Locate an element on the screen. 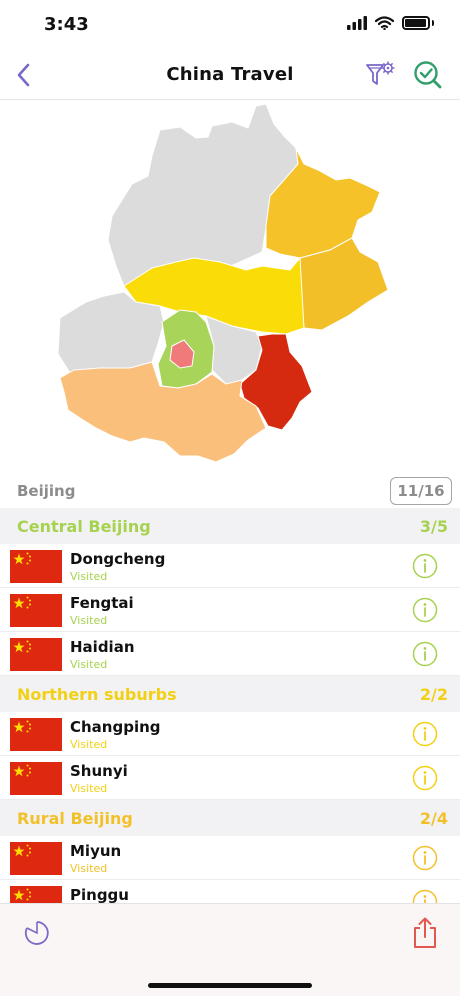  home-indicator is located at coordinates (230, 985).